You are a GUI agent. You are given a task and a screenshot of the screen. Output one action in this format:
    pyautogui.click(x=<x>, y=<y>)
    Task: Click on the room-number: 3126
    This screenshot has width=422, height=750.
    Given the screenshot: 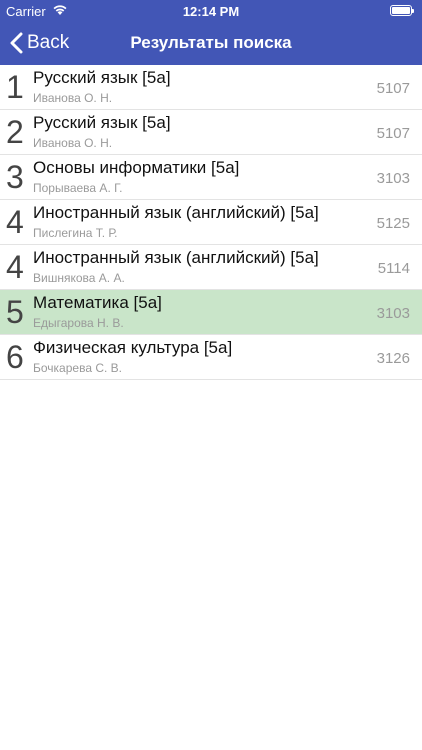 What is the action you would take?
    pyautogui.click(x=393, y=358)
    